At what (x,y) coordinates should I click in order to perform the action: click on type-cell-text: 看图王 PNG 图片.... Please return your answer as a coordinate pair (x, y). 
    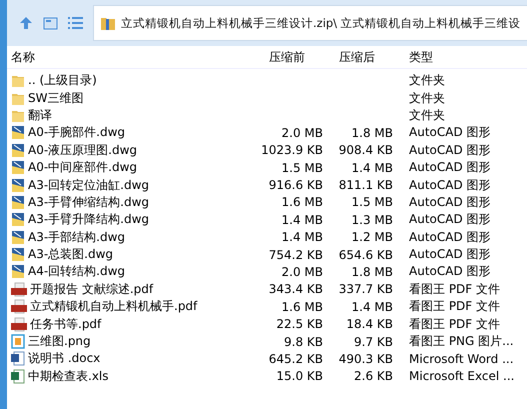
    Looking at the image, I should click on (461, 341).